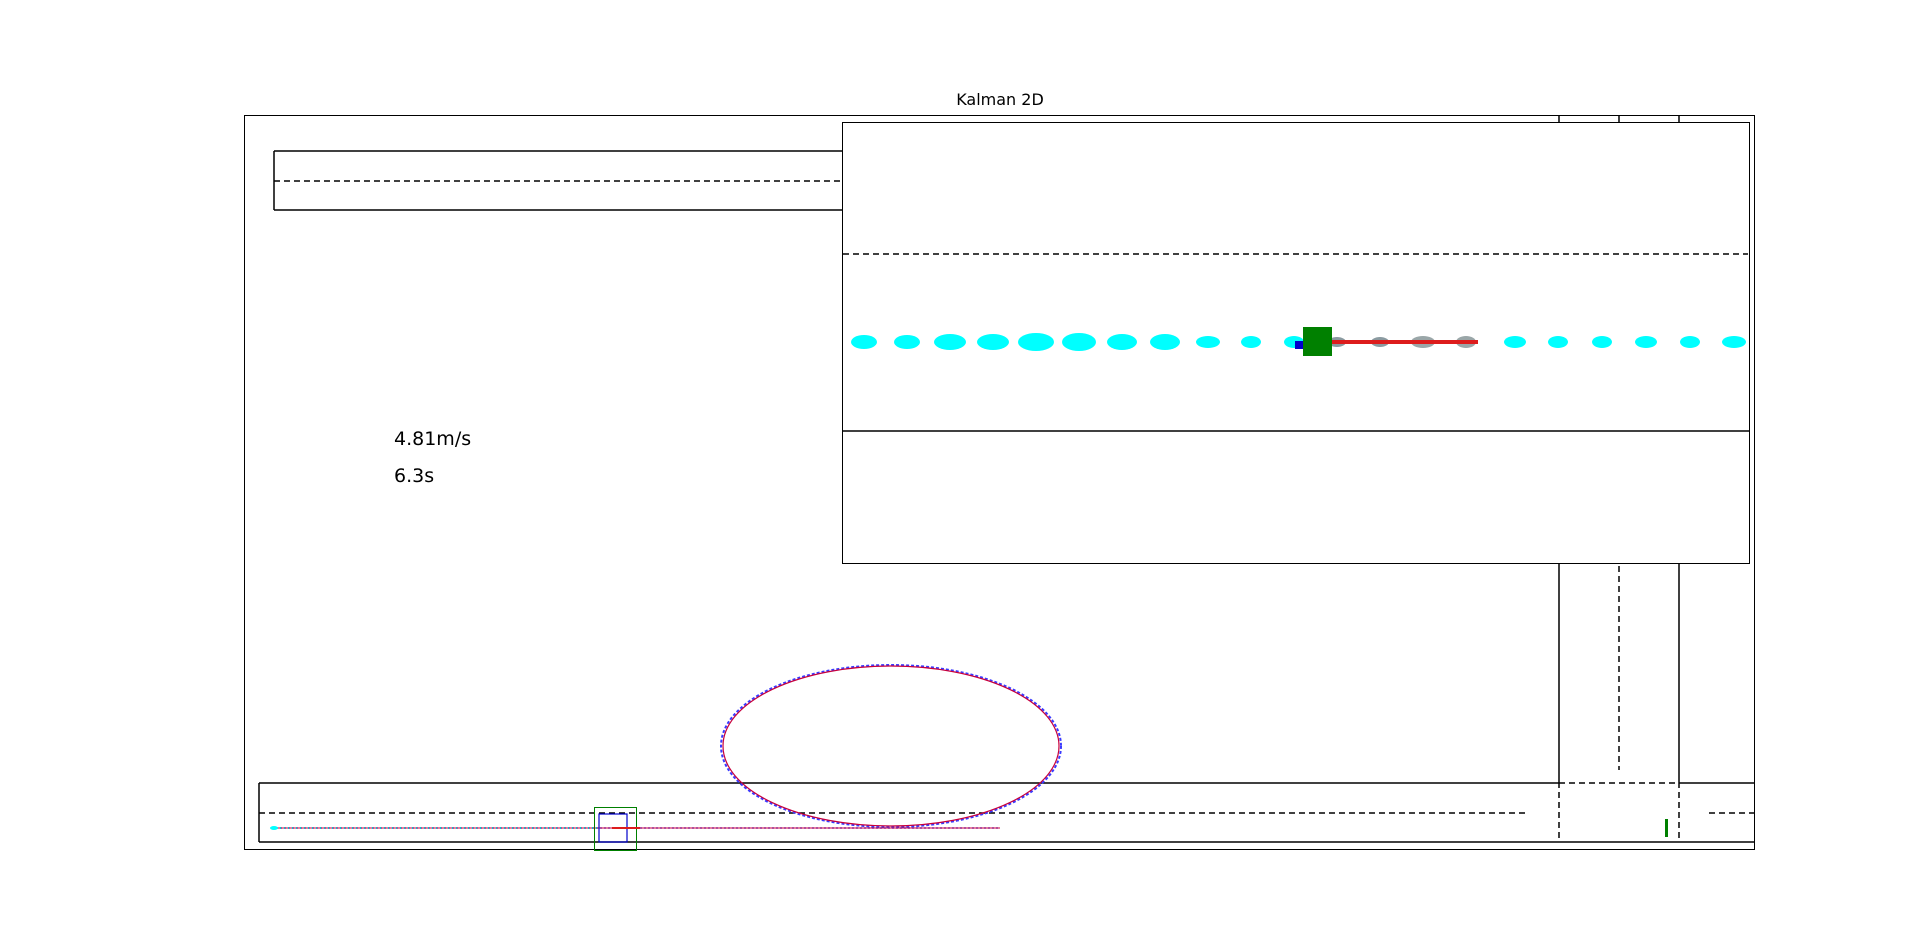  What do you see at coordinates (1000, 99) in the screenshot?
I see `plot-title: Kalman 2D` at bounding box center [1000, 99].